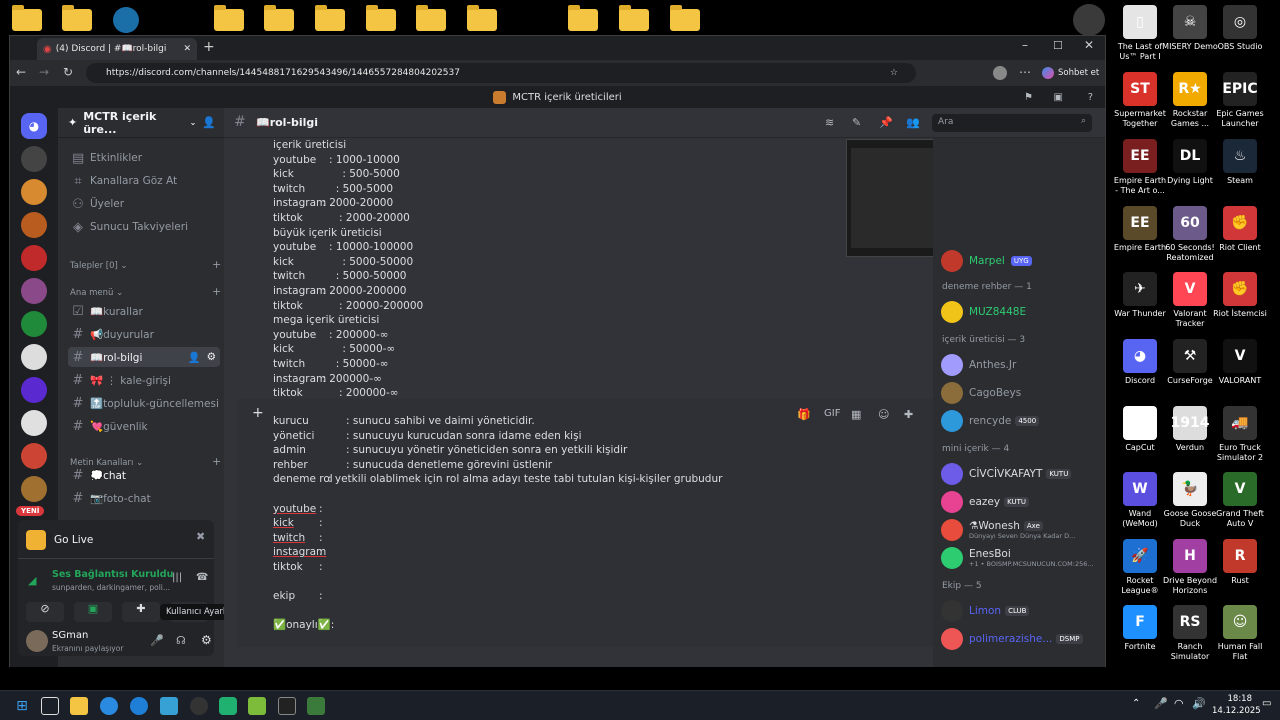  I want to click on epic-icon: EPIC Epic Games Launcher, so click(1240, 100).